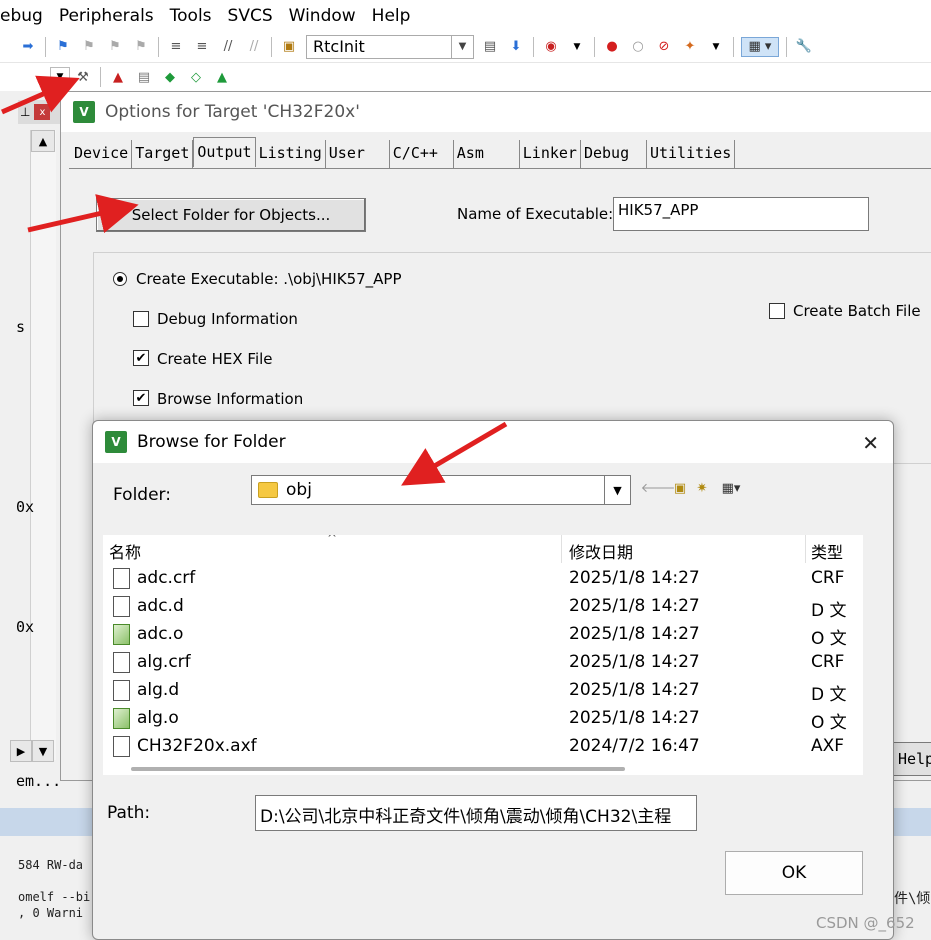 This screenshot has width=931, height=940. Describe the element at coordinates (870, 443) in the screenshot. I see `close-icon: ✕` at that location.